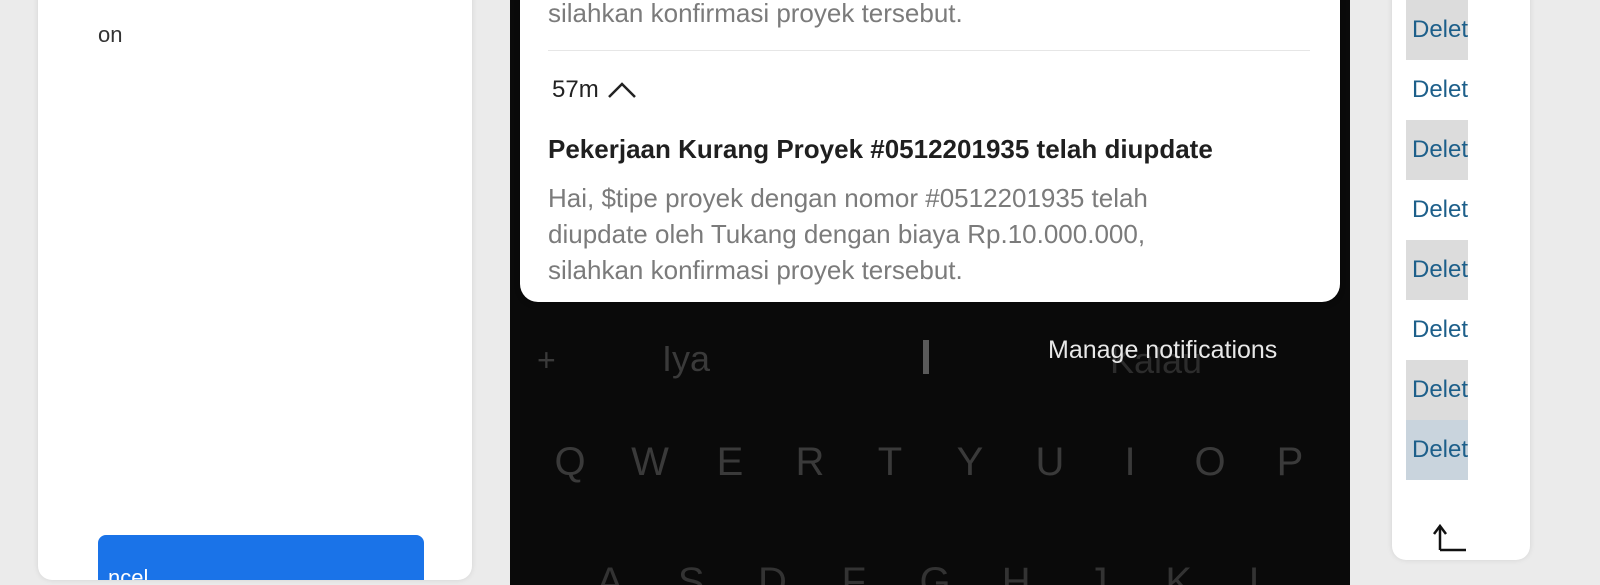 This screenshot has width=1600, height=585. I want to click on keyboard-row-2: A S D F G H J K L, so click(935, 572).